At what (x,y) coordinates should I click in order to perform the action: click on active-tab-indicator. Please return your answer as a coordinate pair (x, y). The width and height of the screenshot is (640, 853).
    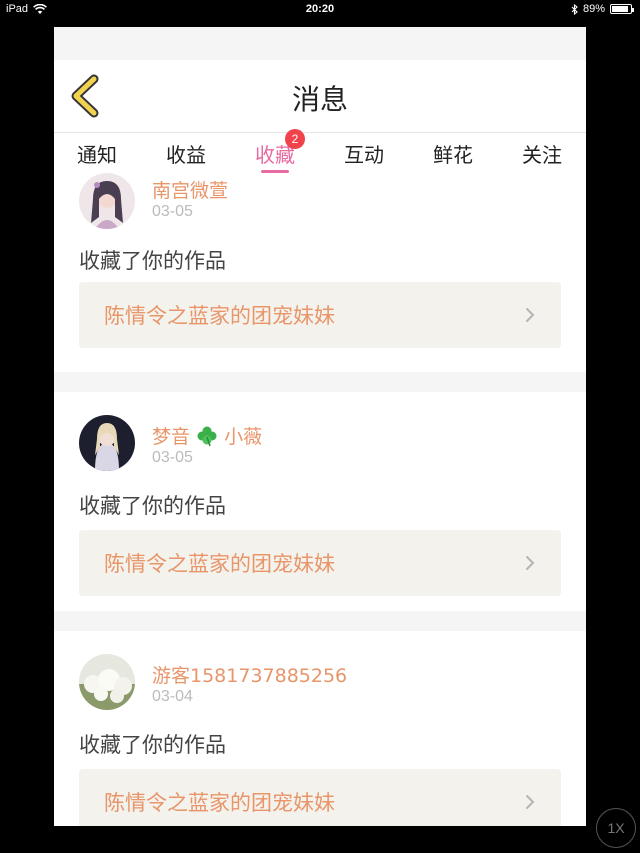
    Looking at the image, I should click on (275, 171).